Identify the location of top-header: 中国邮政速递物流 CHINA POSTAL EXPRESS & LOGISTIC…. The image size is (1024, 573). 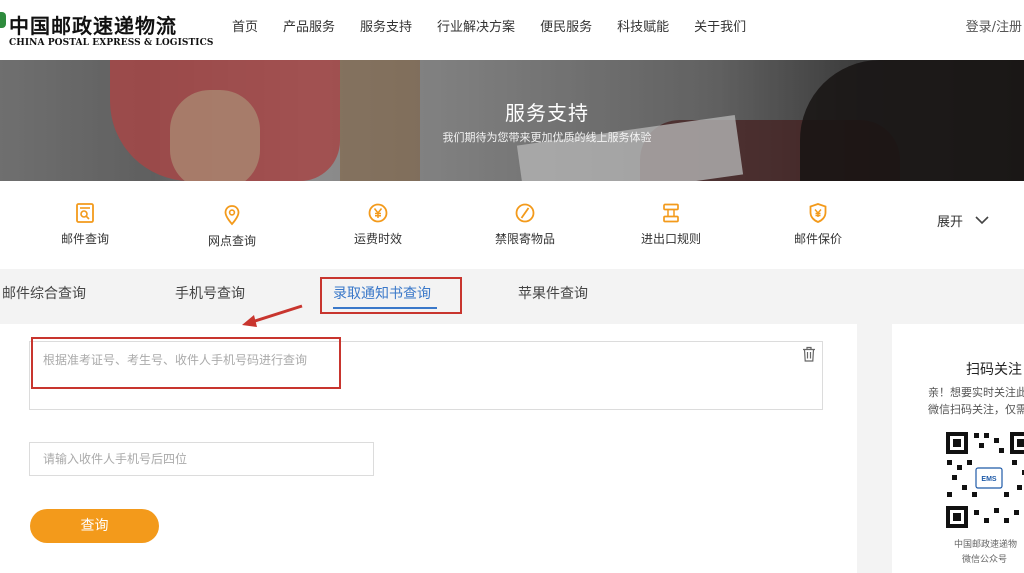
(512, 30).